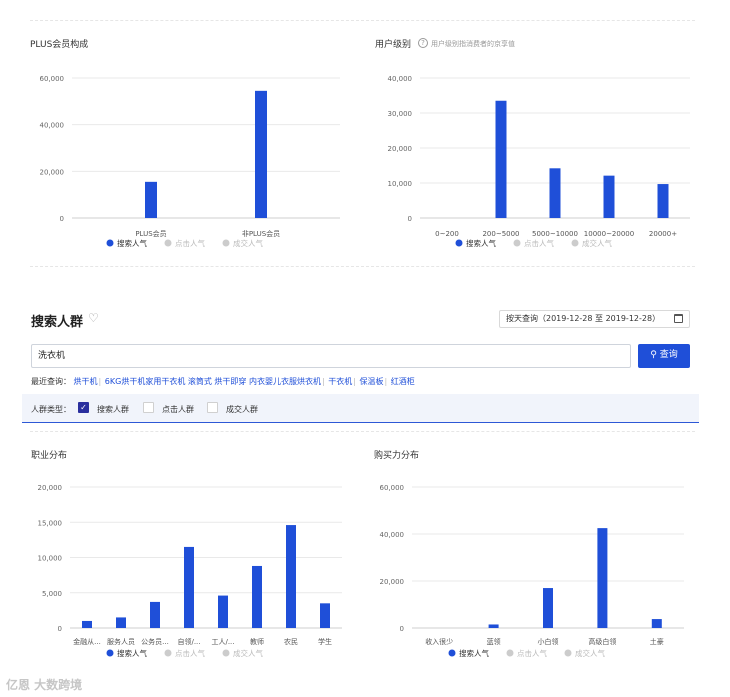 The height and width of the screenshot is (697, 730). What do you see at coordinates (609, 234) in the screenshot?
I see `x-tick-label: 10000~20000` at bounding box center [609, 234].